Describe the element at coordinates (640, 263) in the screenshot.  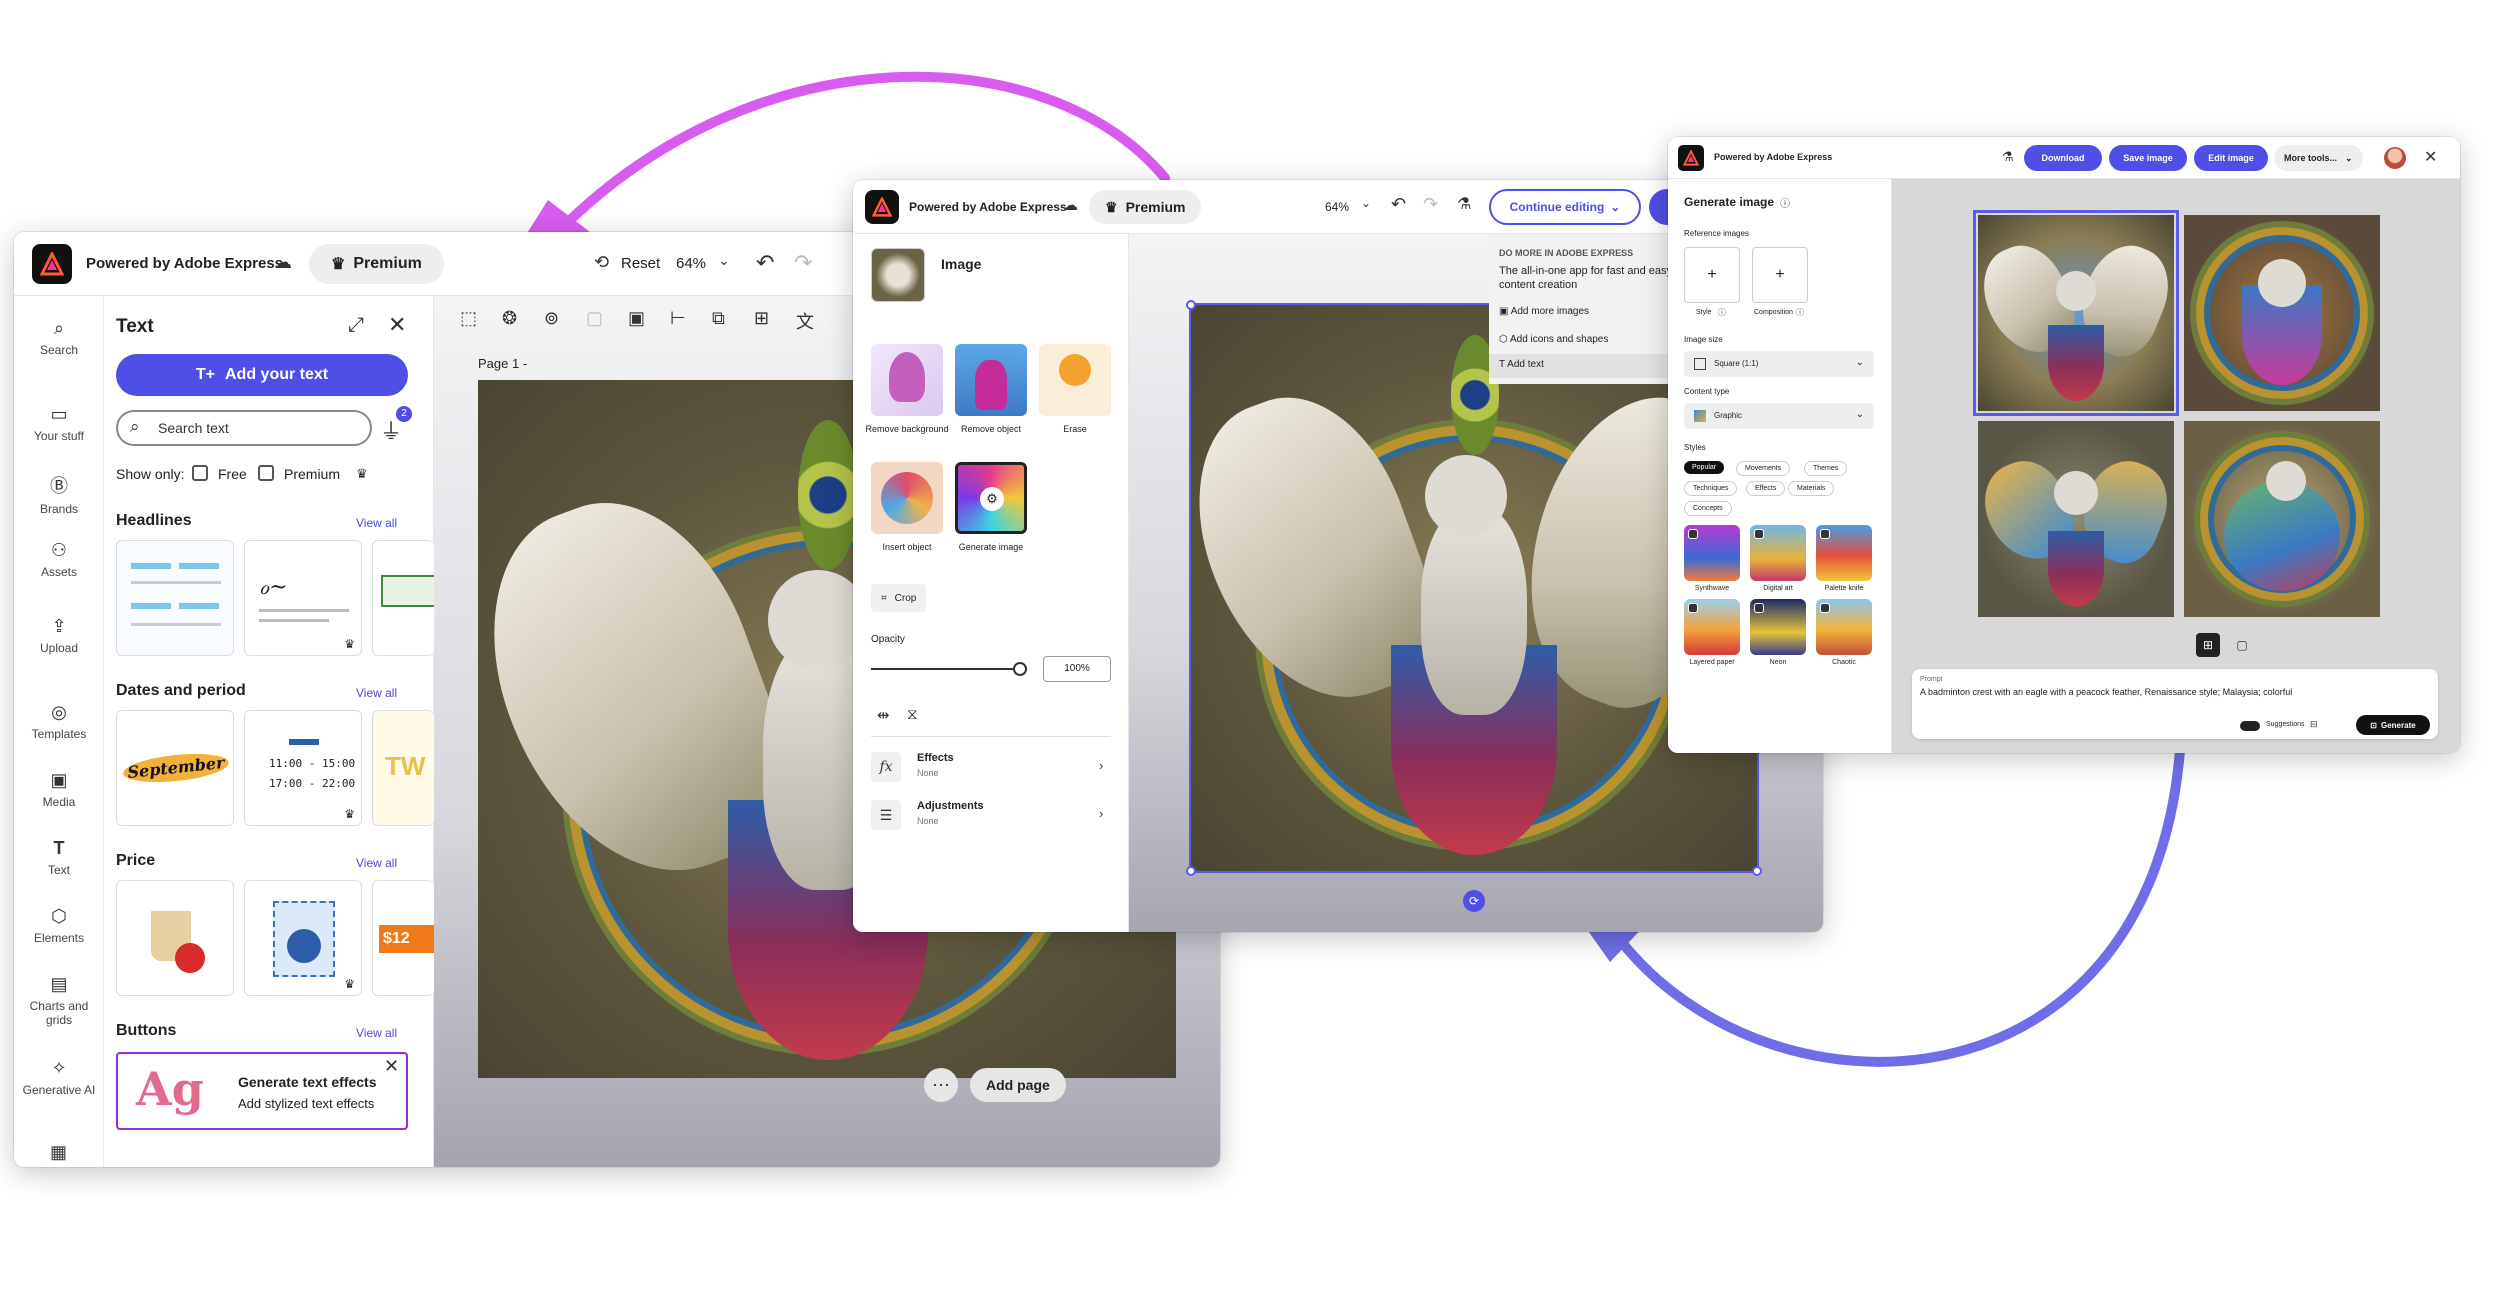
I see `reset-button: Reset` at that location.